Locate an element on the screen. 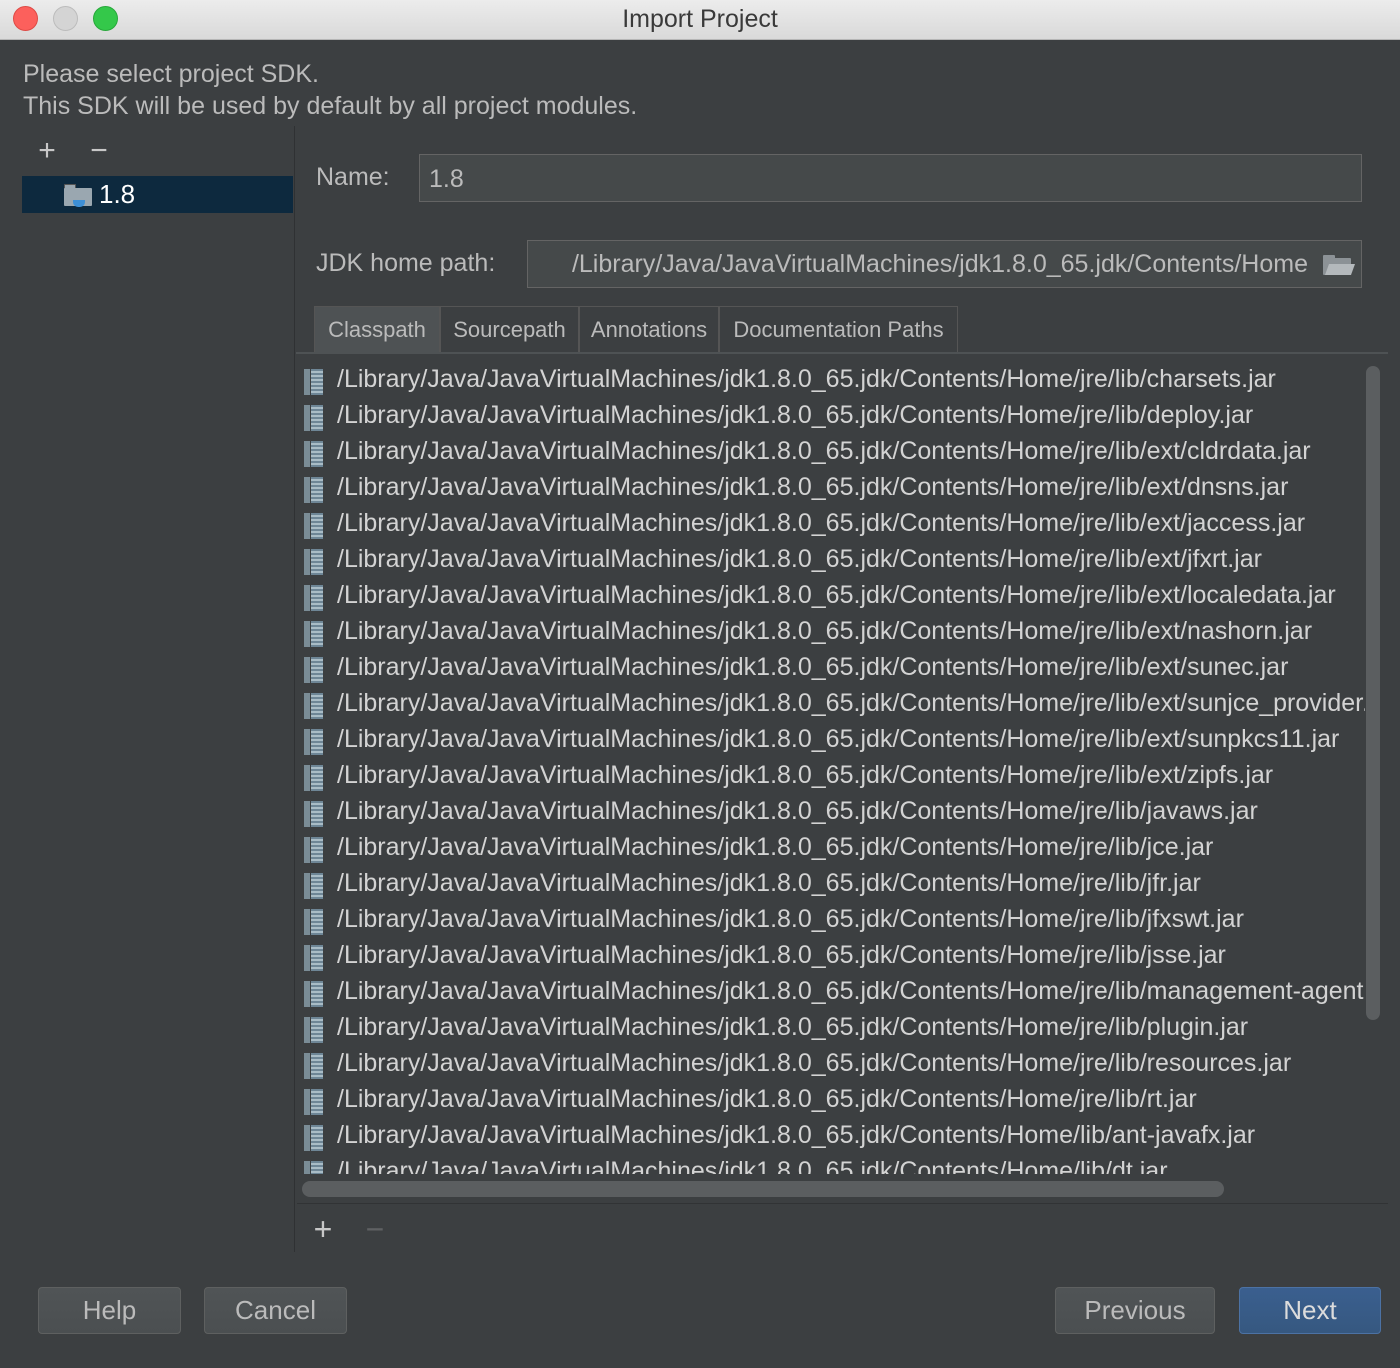 The height and width of the screenshot is (1368, 1400). tabs-underline is located at coordinates (842, 353).